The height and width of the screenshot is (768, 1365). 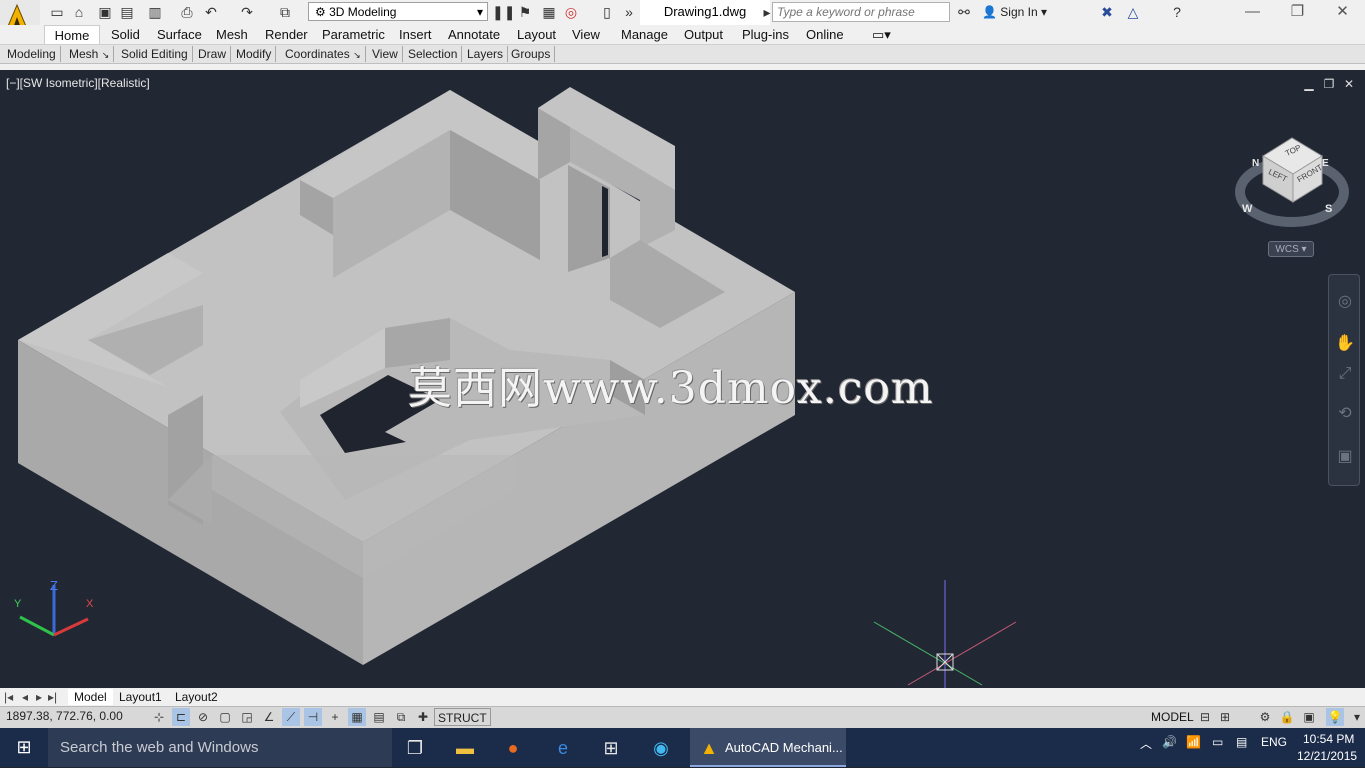 I want to click on binoculars-icon: ⚯, so click(x=964, y=12).